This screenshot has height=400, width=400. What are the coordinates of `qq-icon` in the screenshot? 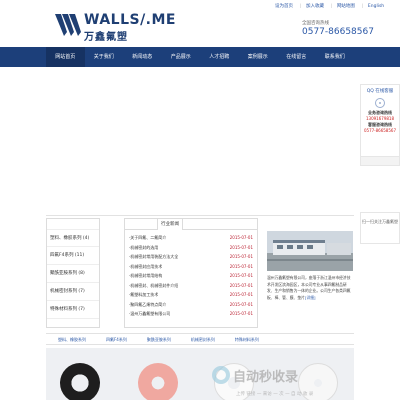 It's located at (380, 103).